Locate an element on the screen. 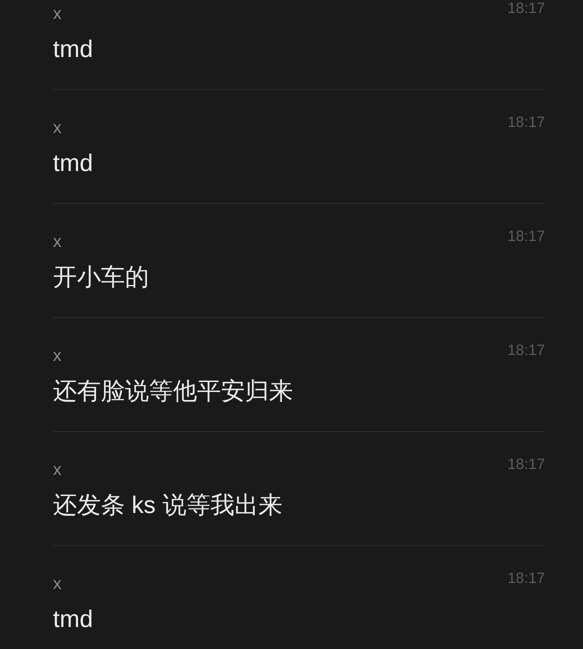  message-text: 还发条 ks 说等我出来 is located at coordinates (168, 506).